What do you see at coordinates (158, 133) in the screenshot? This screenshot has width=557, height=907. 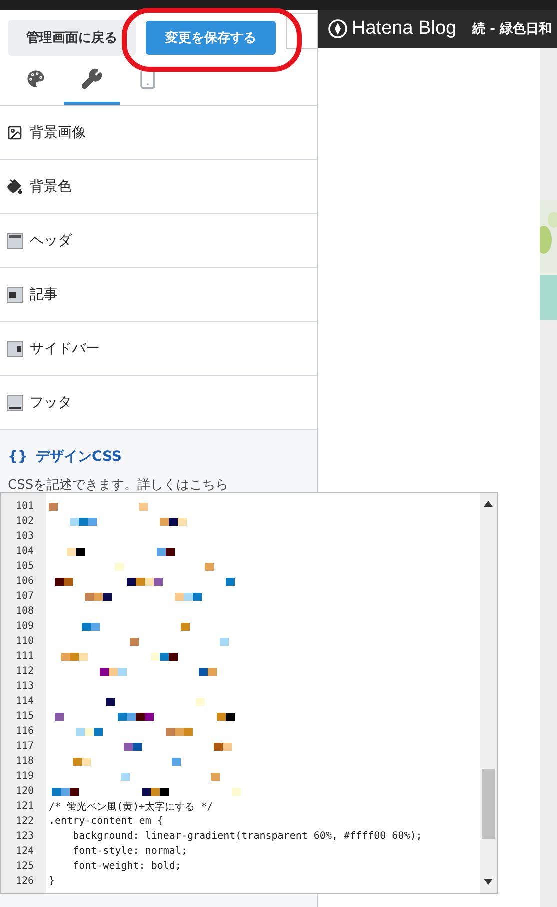 I see `menu-item: 背景画像` at bounding box center [158, 133].